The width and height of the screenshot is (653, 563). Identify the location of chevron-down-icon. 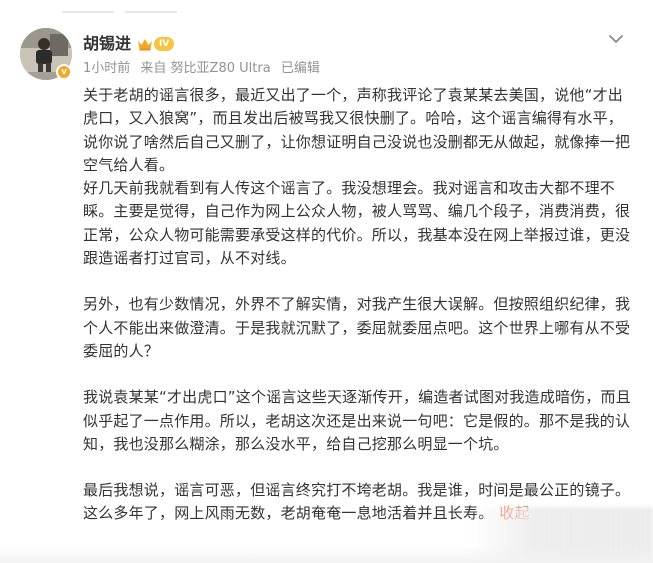
(616, 39).